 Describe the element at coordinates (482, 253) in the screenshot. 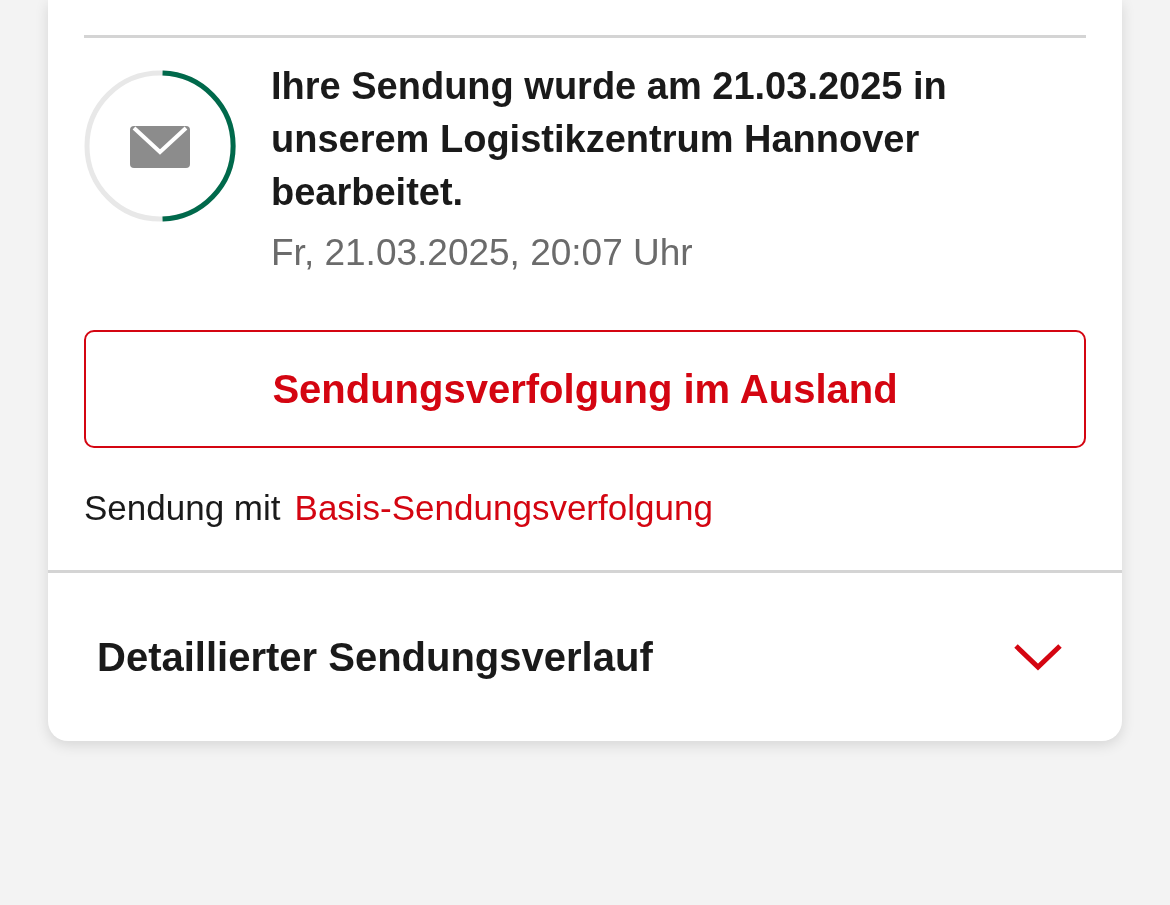

I see `event-timestamp: Fr, 21.03.2025, 20:07 Uhr` at that location.